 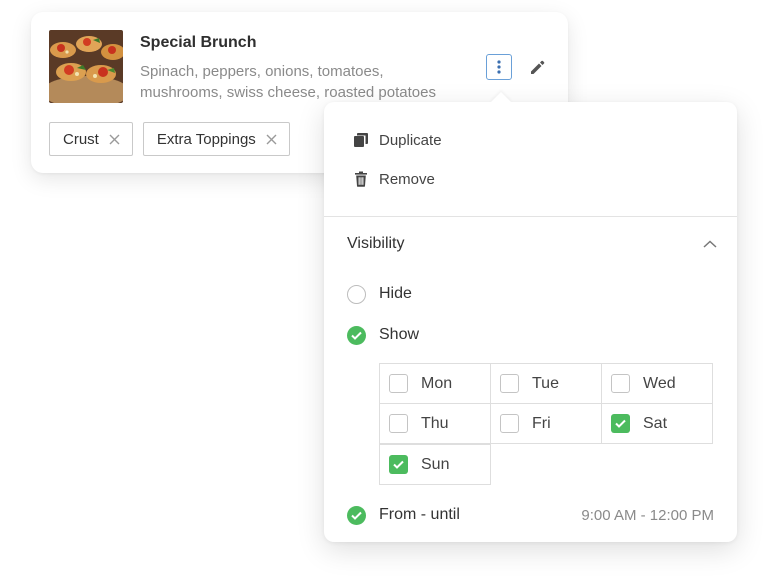 I want to click on radio-unchecked-icon, so click(x=356, y=294).